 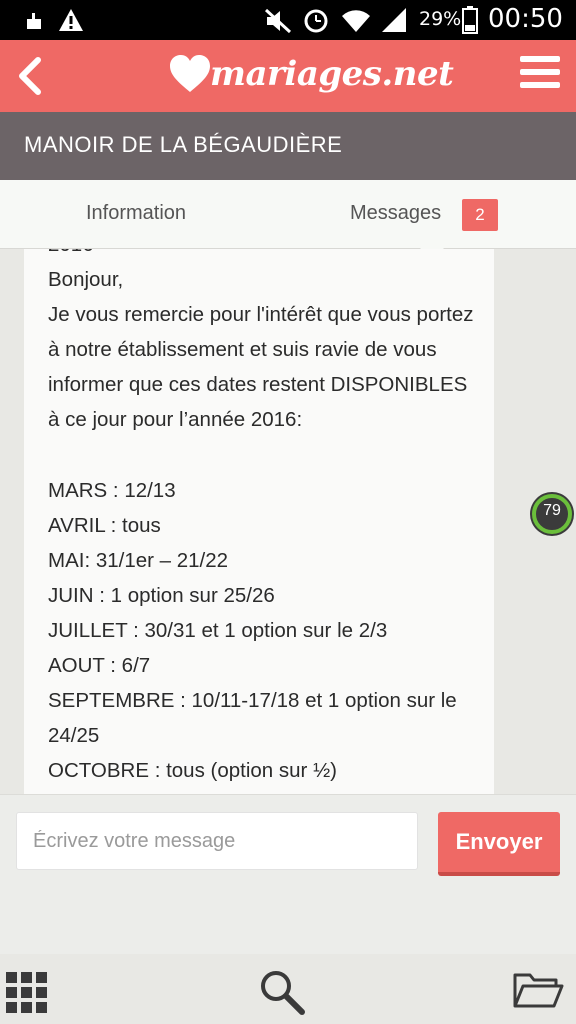 I want to click on messages-count-badge: 2, so click(x=480, y=215).